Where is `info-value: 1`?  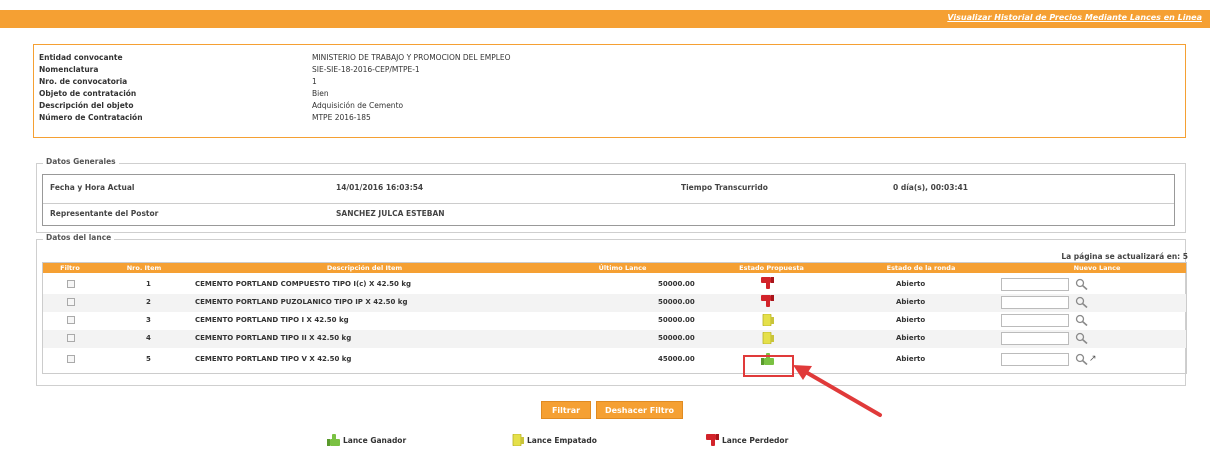
info-value: 1 is located at coordinates (314, 81).